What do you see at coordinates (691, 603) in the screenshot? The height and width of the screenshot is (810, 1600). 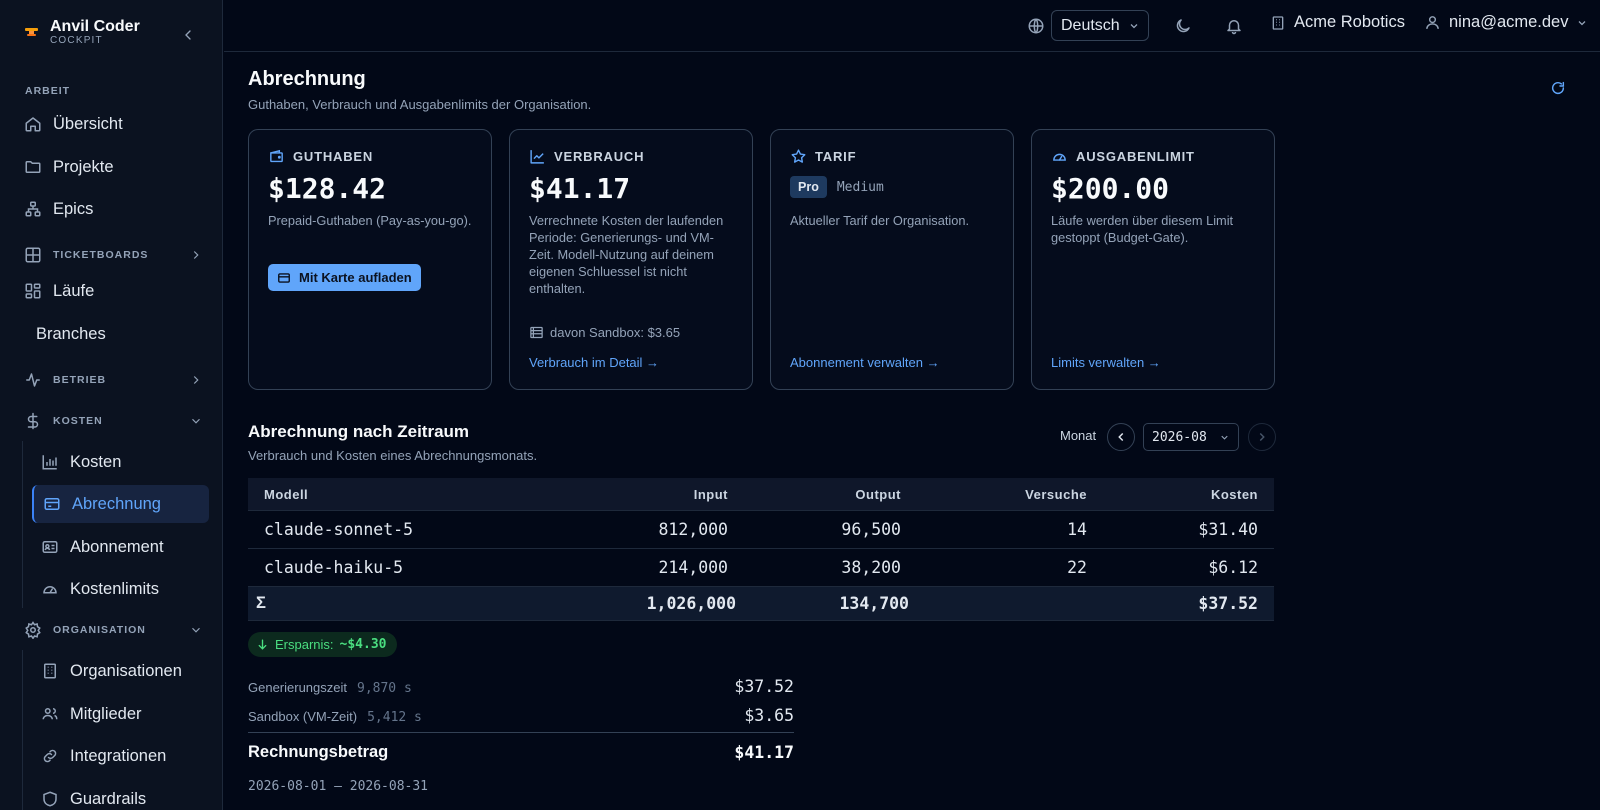 I see `sum-input-cell: 1,026,000` at bounding box center [691, 603].